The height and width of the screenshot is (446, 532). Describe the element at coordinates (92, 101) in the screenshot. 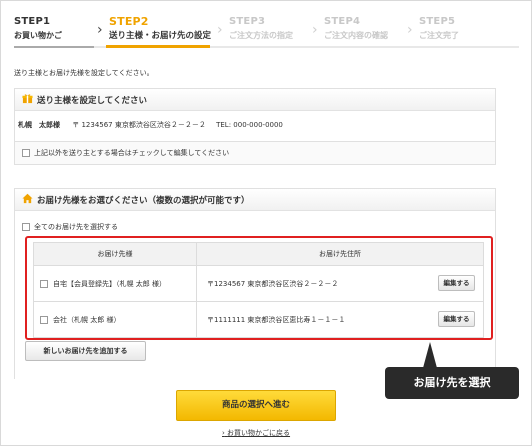

I see `sender-section-title: 送り主様を設定してください` at that location.